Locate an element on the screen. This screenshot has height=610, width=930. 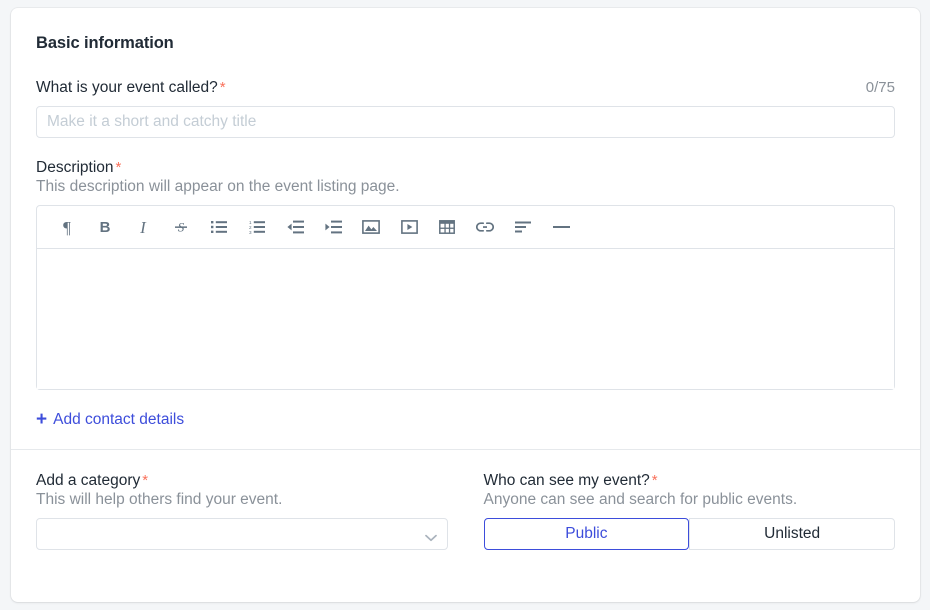
strikethrough-icon: S is located at coordinates (181, 227).